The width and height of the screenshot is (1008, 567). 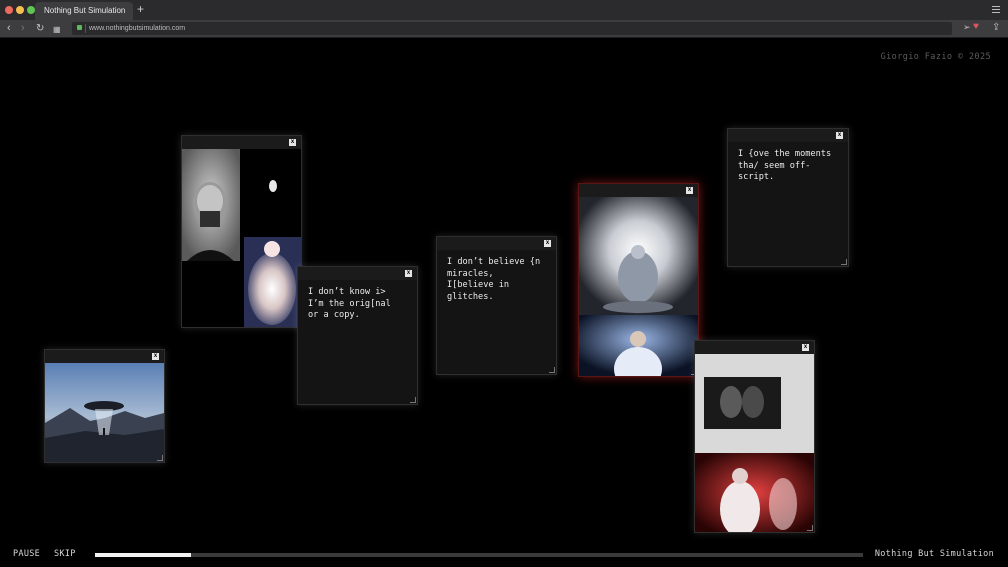 I want to click on progress-fill, so click(x=143, y=555).